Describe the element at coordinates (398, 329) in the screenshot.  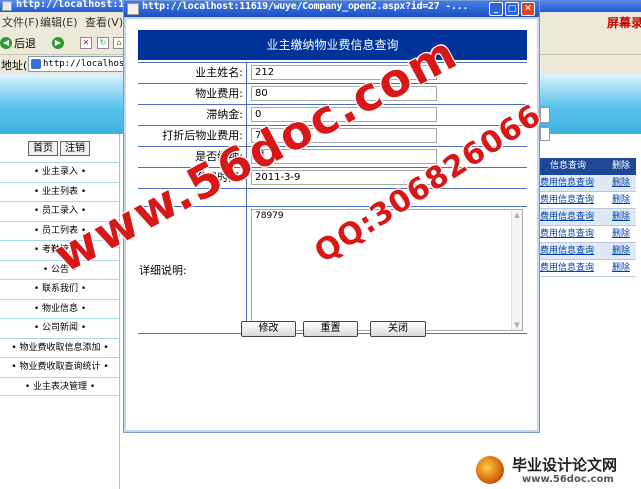
I see `close-button: 关闭` at that location.